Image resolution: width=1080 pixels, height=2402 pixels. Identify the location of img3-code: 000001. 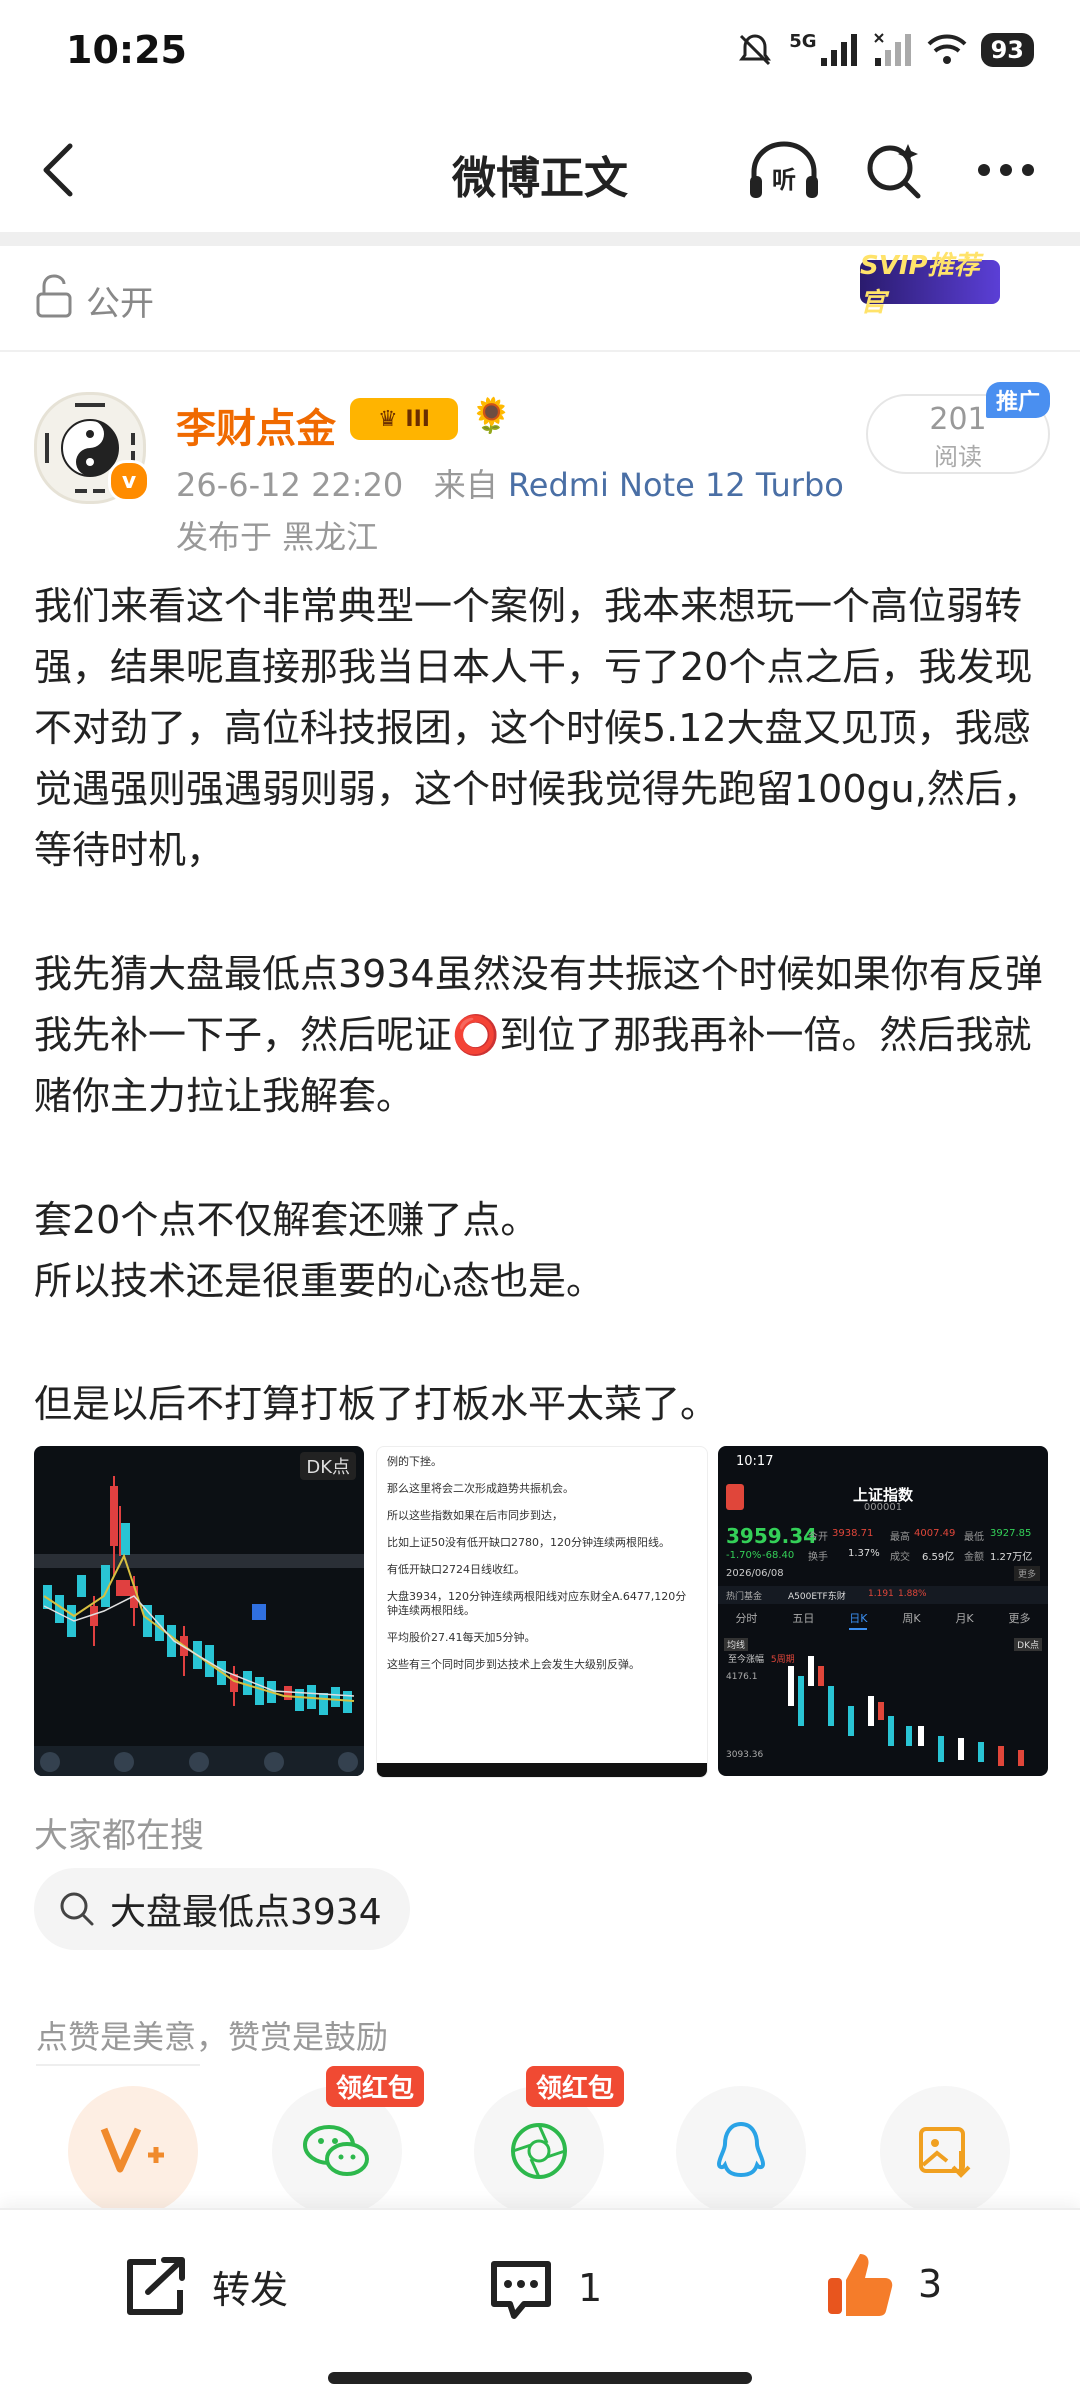
(883, 1507).